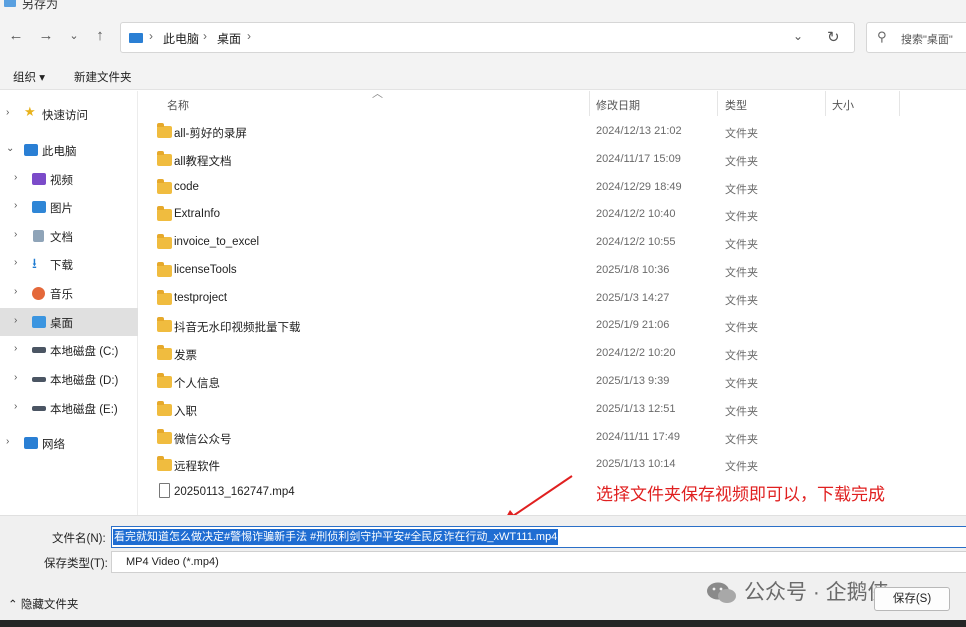  Describe the element at coordinates (483, 623) in the screenshot. I see `taskbar-strip` at that location.